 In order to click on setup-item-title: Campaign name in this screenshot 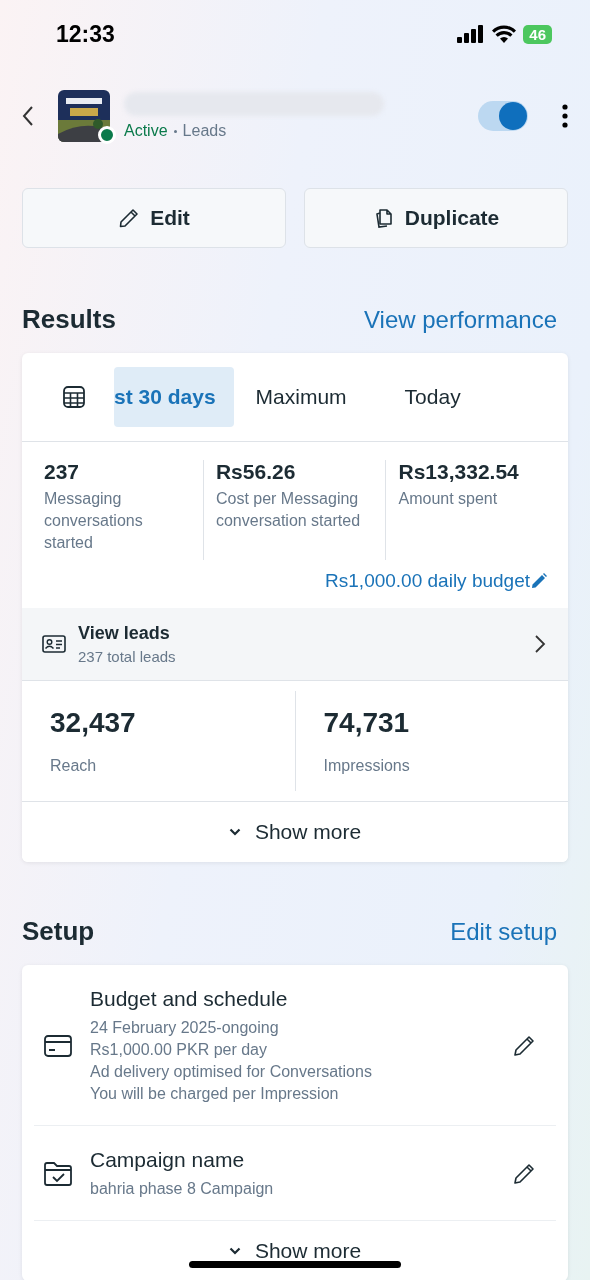, I will do `click(168, 1160)`.